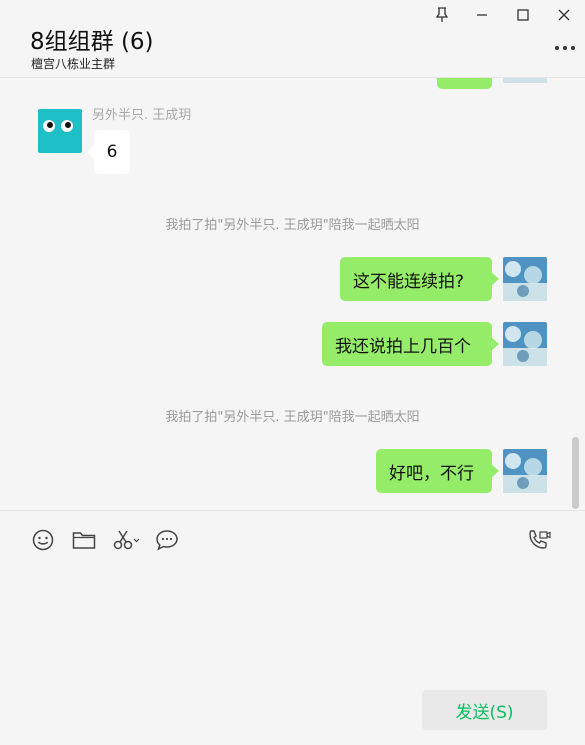  What do you see at coordinates (442, 15) in the screenshot?
I see `pin-icon` at bounding box center [442, 15].